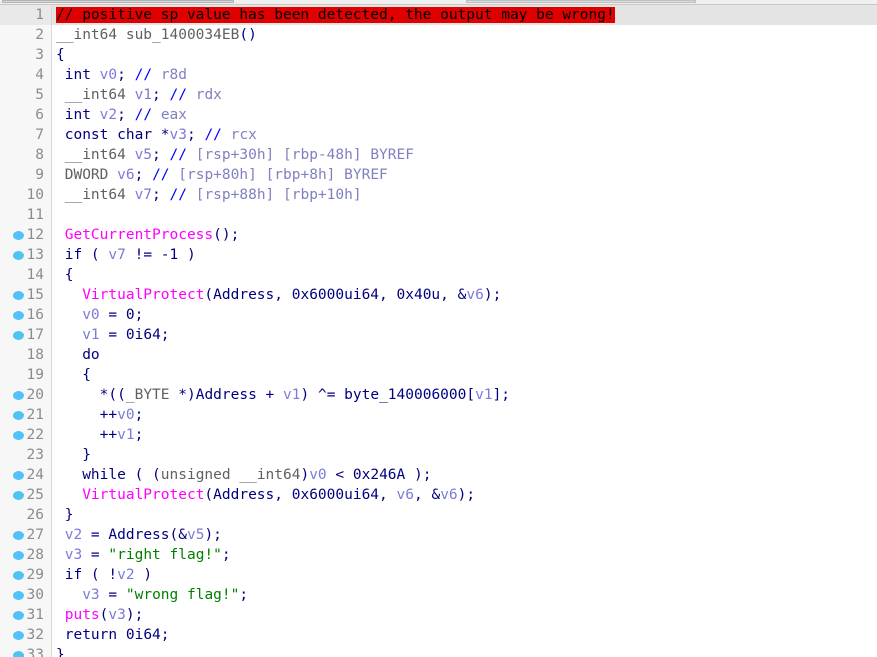 This screenshot has width=877, height=657. What do you see at coordinates (26, 175) in the screenshot?
I see `line-gutter: 9` at bounding box center [26, 175].